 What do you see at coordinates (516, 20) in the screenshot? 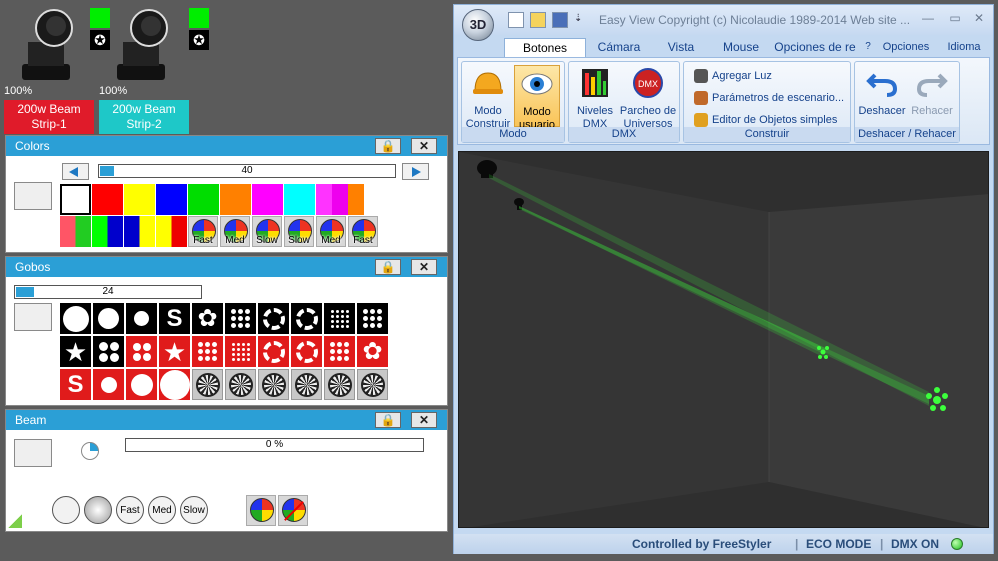
I see `new-file-icon` at bounding box center [516, 20].